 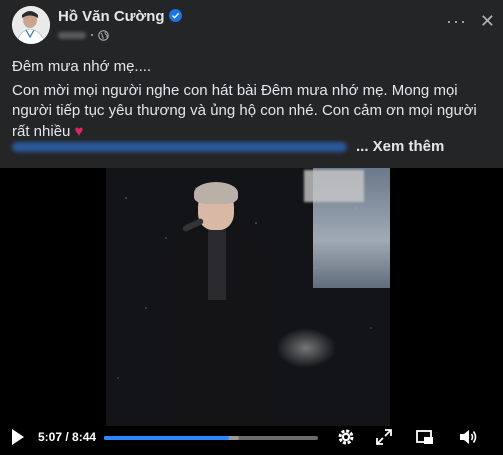 I want to click on expand-icon, so click(x=384, y=437).